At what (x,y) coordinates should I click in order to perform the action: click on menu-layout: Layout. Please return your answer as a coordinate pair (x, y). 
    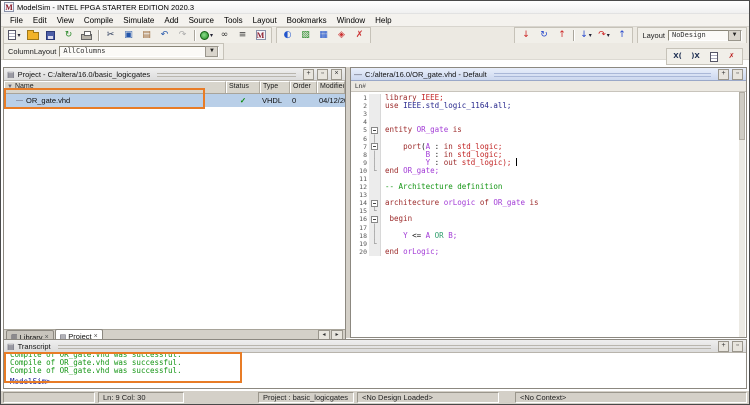
    Looking at the image, I should click on (265, 20).